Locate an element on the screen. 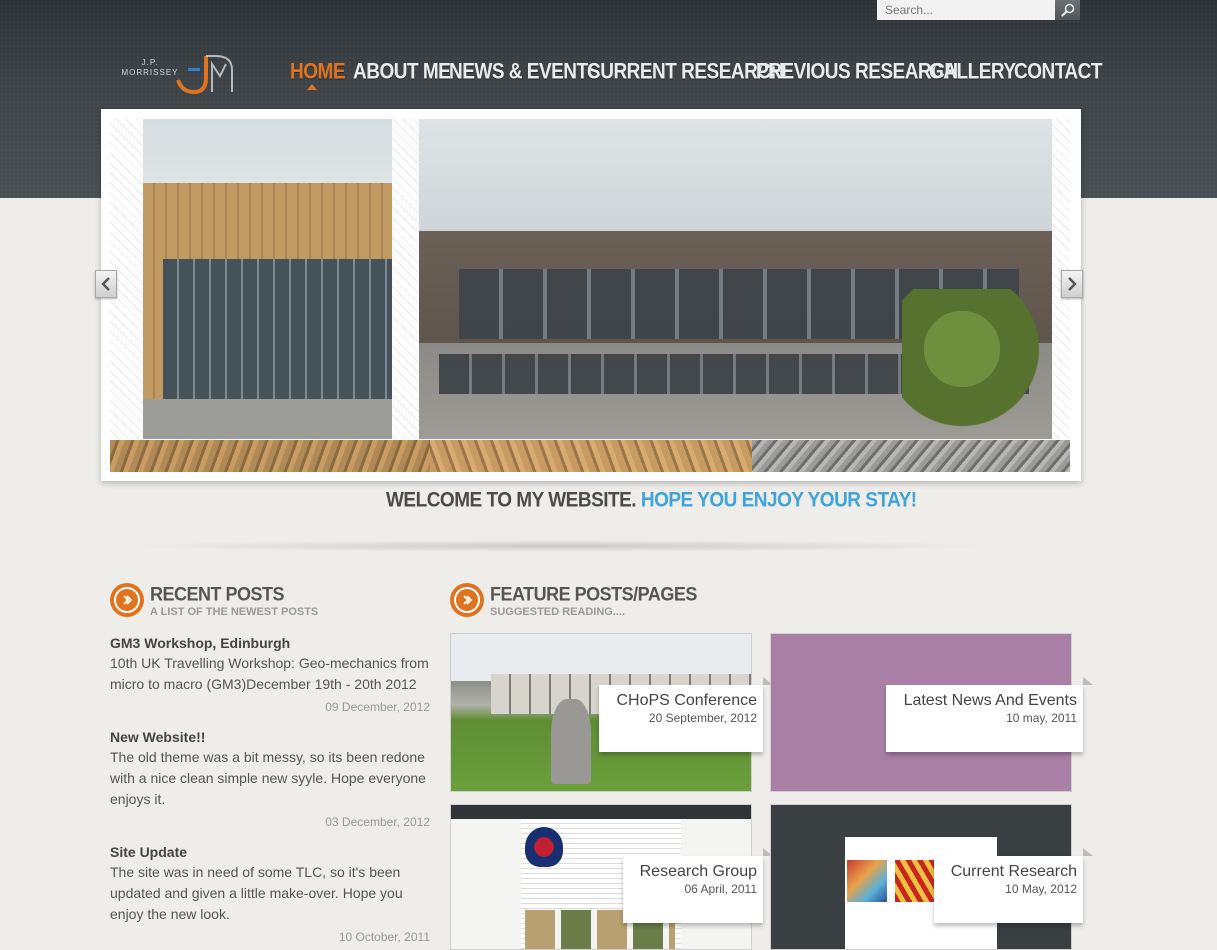 The height and width of the screenshot is (950, 1217). texture-thumb-grain is located at coordinates (591, 456).